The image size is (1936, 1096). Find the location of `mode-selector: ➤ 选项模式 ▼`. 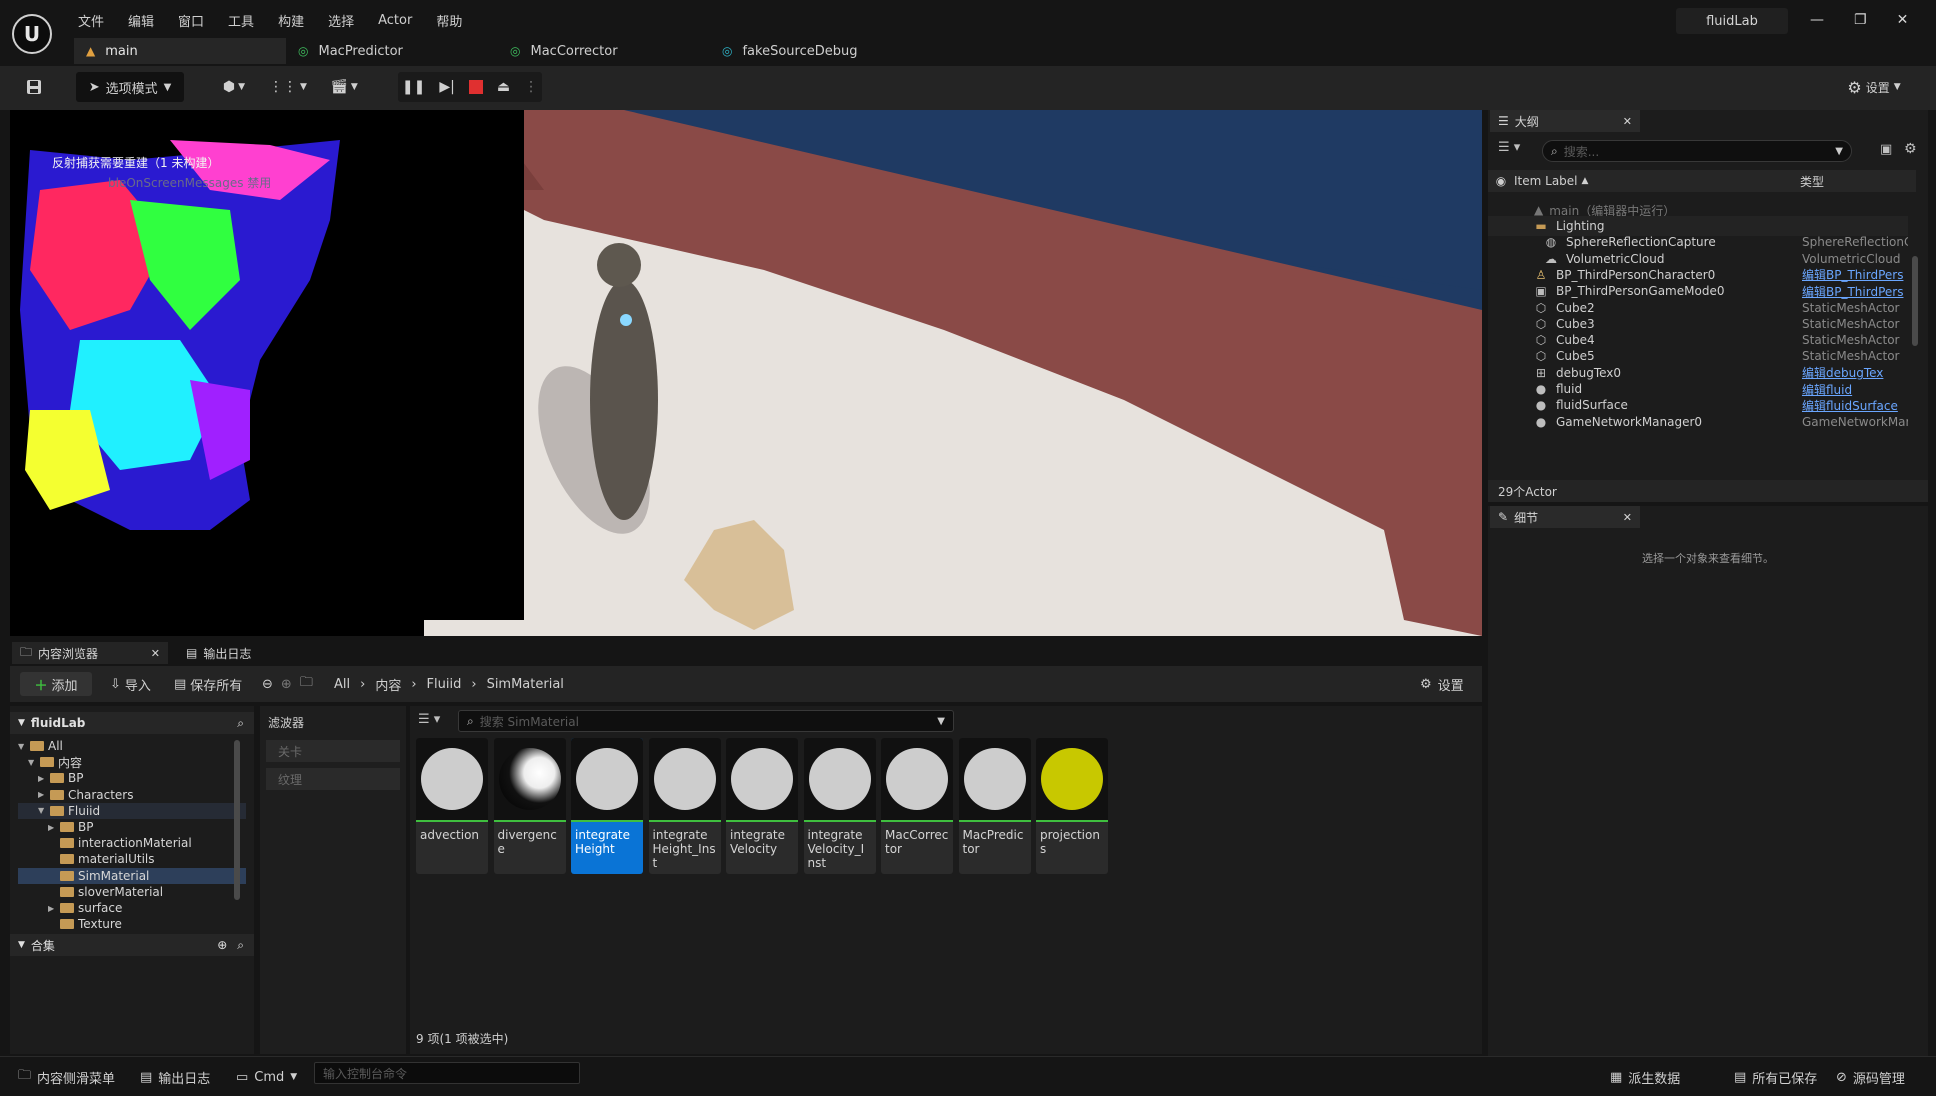

mode-selector: ➤ 选项模式 ▼ is located at coordinates (130, 87).